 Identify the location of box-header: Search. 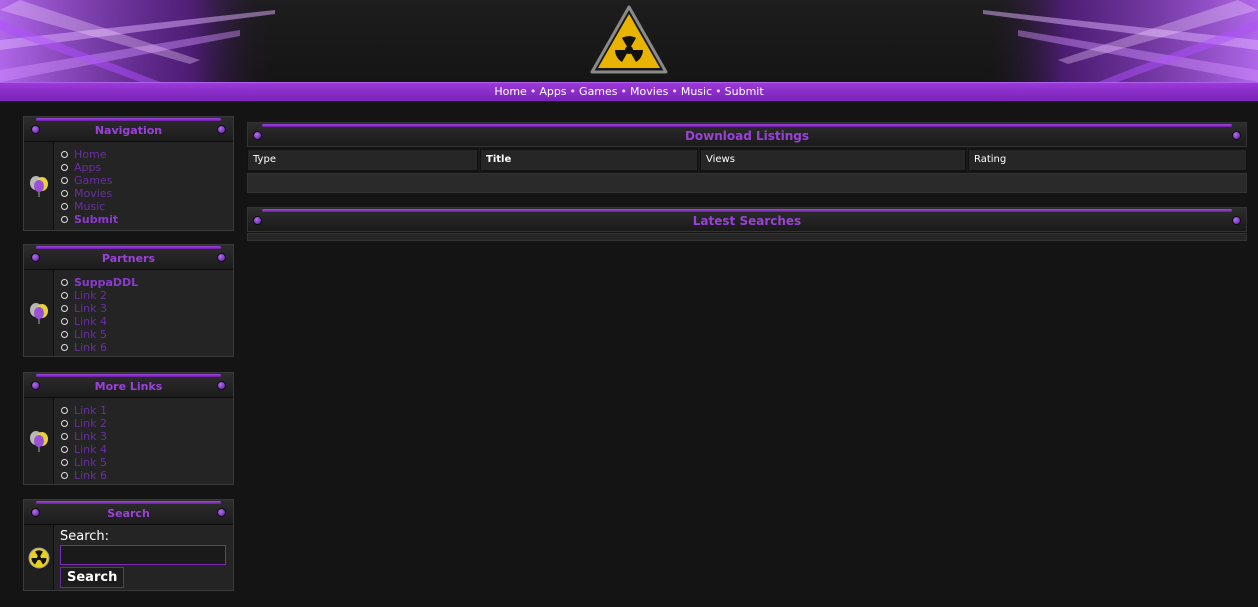
(128, 512).